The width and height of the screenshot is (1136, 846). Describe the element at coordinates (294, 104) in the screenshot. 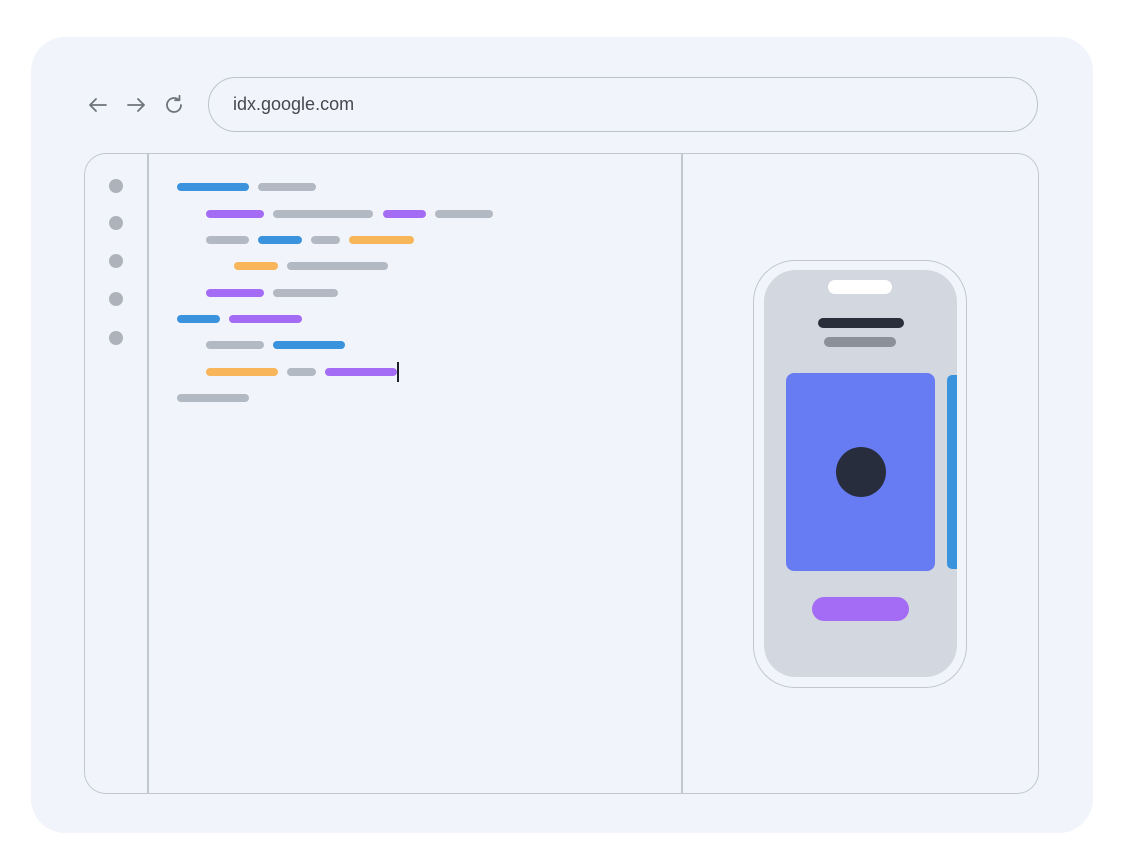

I see `url-text: idx.google.com` at that location.